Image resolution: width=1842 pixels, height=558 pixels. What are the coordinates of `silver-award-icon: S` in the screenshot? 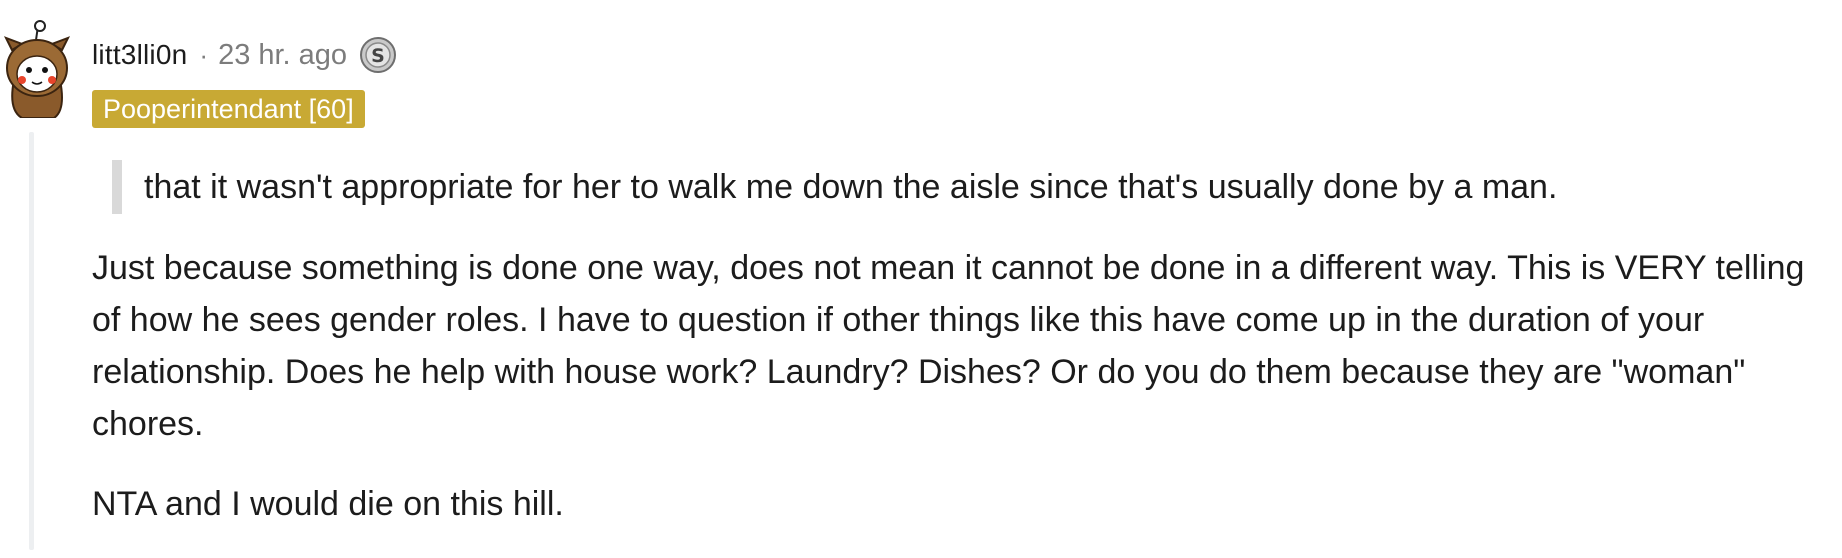 It's located at (378, 55).